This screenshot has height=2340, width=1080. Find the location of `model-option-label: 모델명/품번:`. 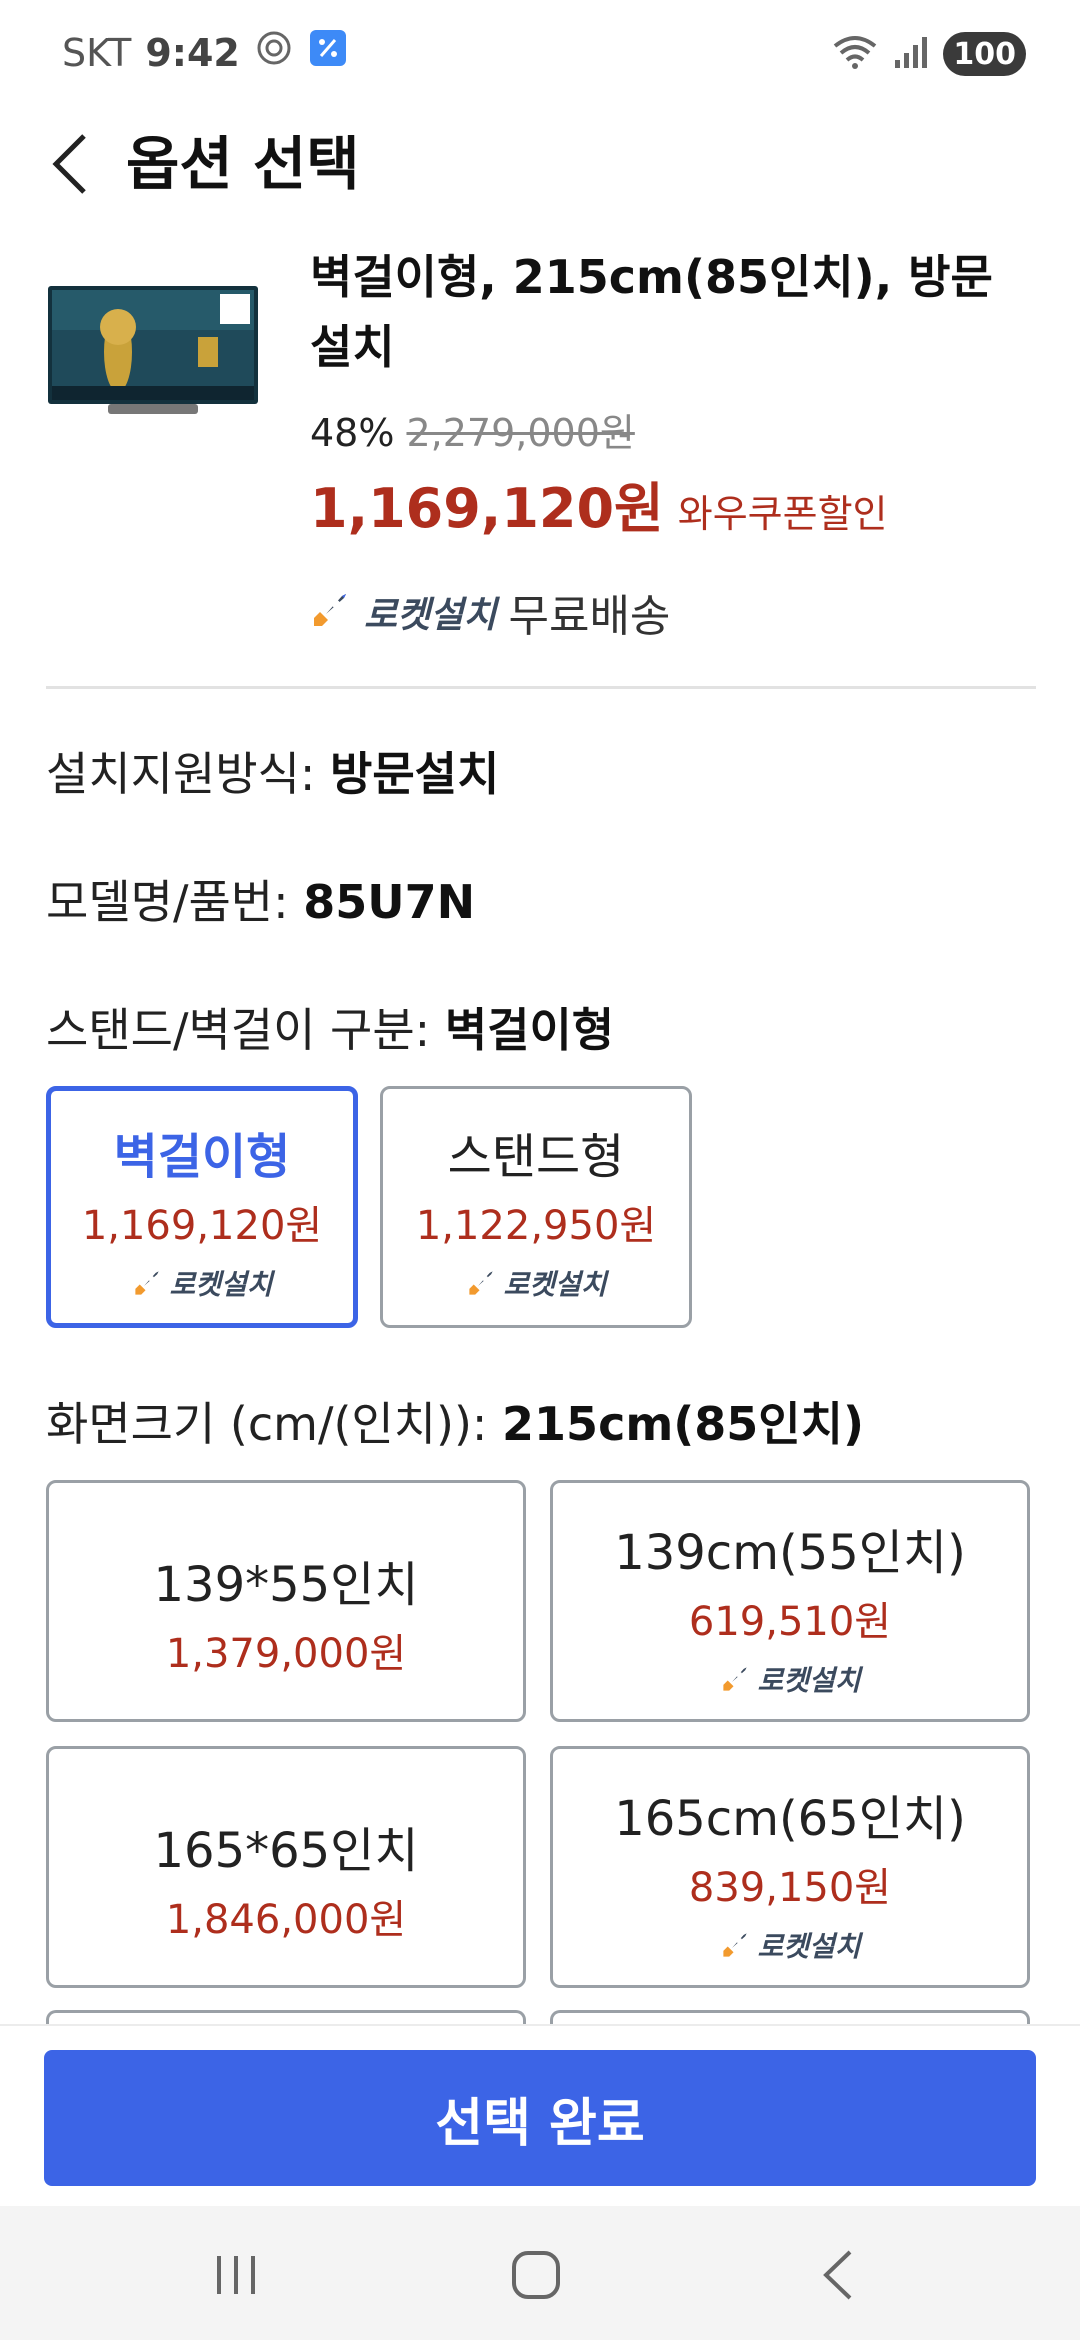

model-option-label: 모델명/품번: is located at coordinates (175, 902).